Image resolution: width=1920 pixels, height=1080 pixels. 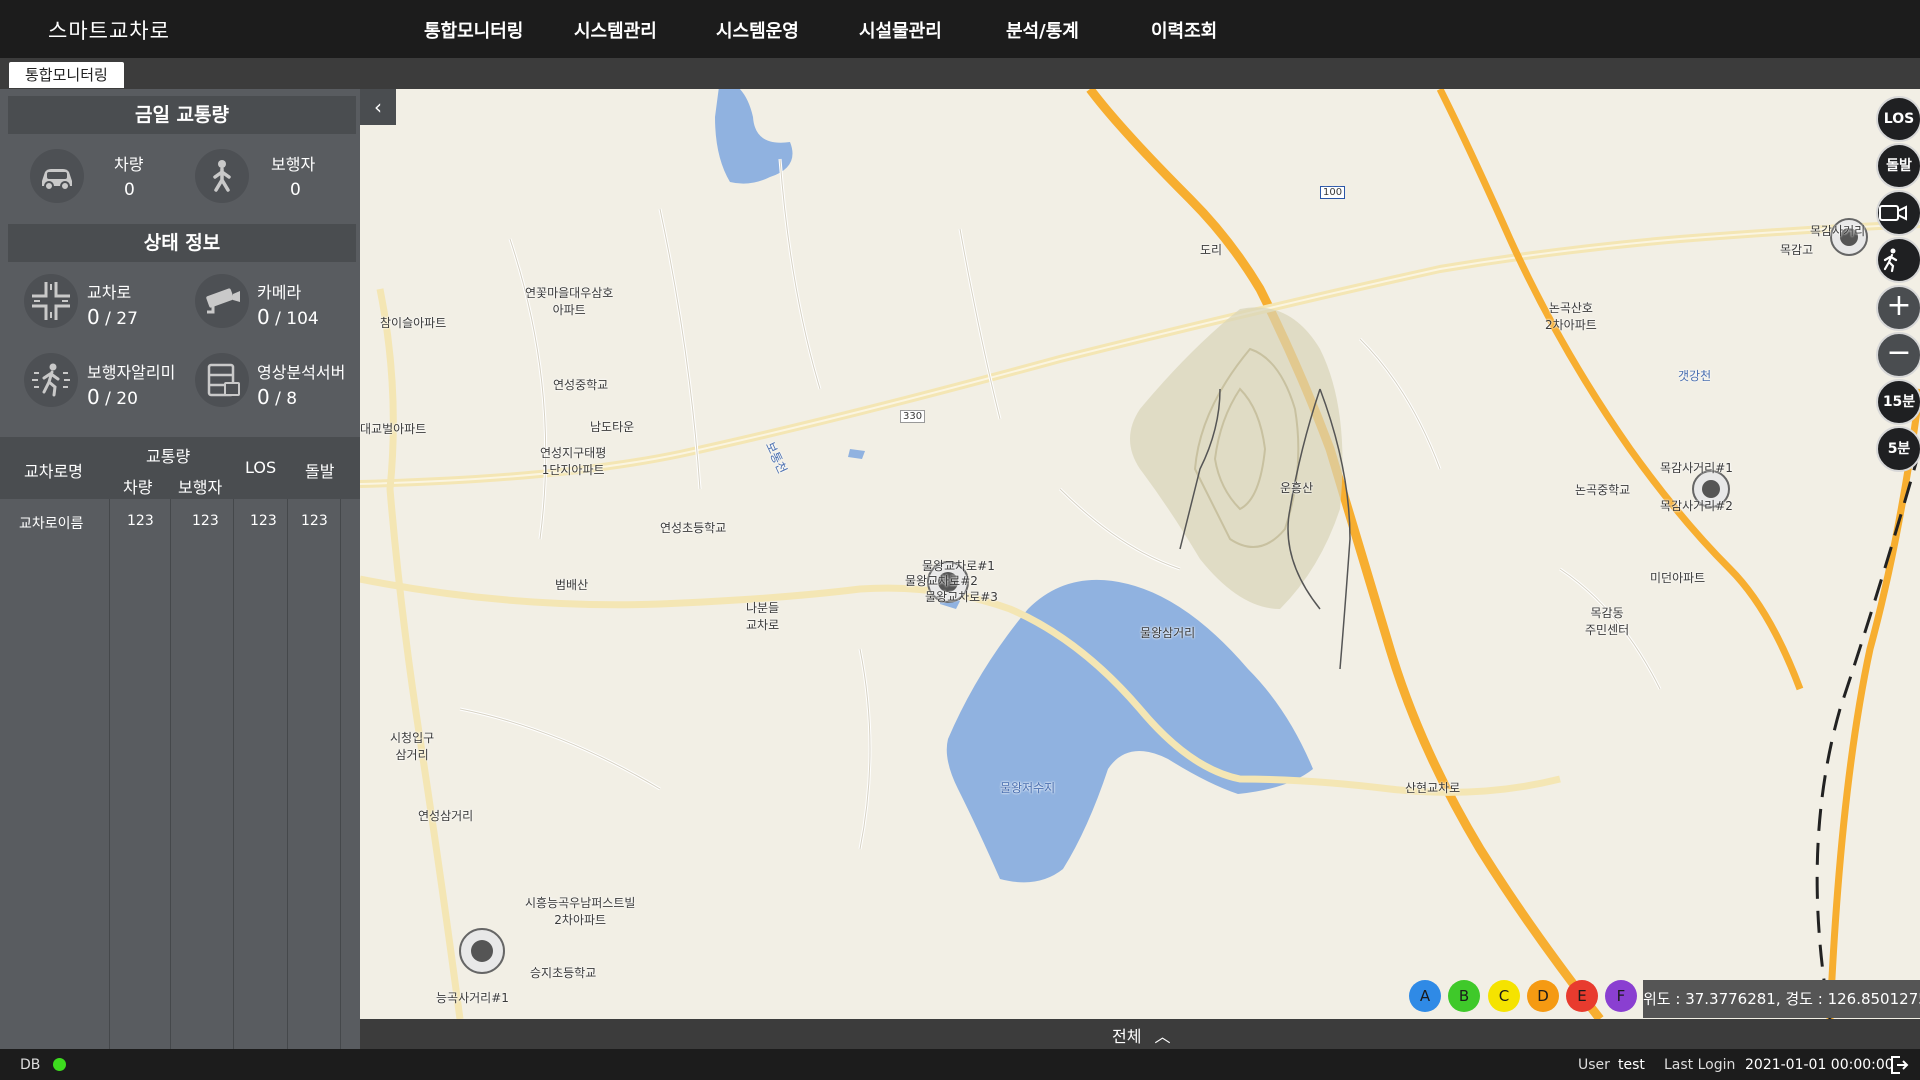 What do you see at coordinates (293, 164) in the screenshot?
I see `pedestrian-label: 보행자` at bounding box center [293, 164].